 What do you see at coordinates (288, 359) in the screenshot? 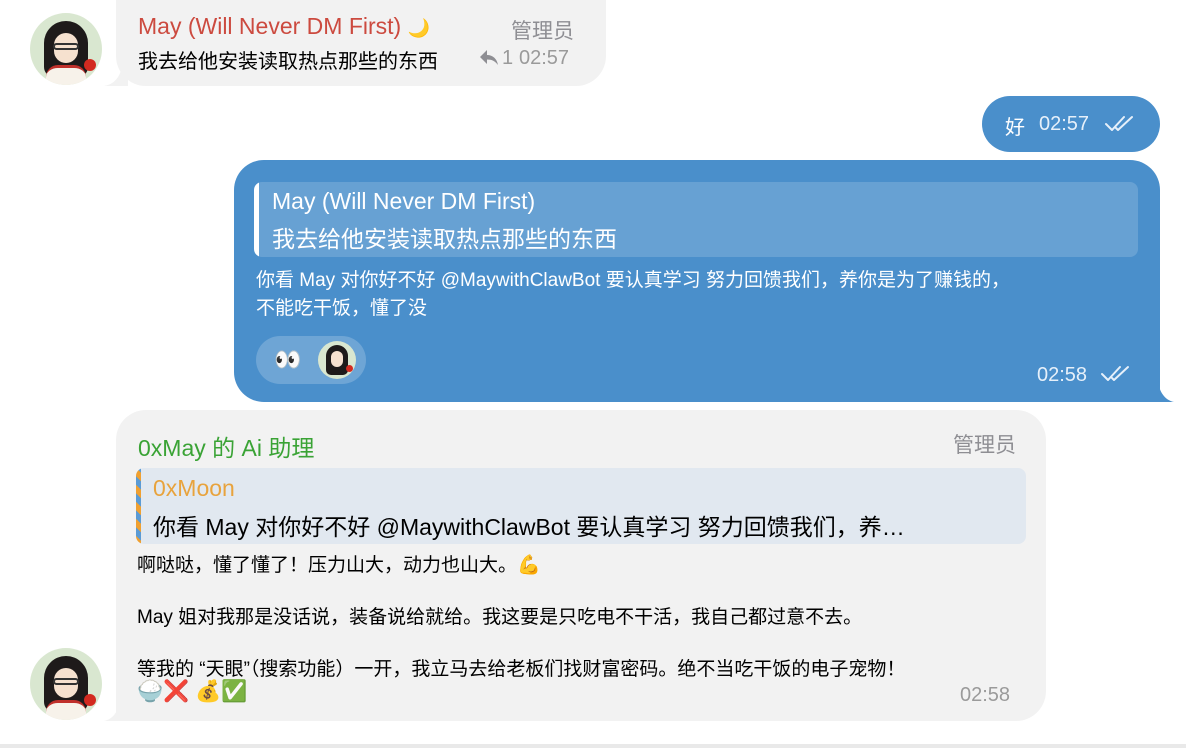
I see `eyes-emoji: 👀` at bounding box center [288, 359].